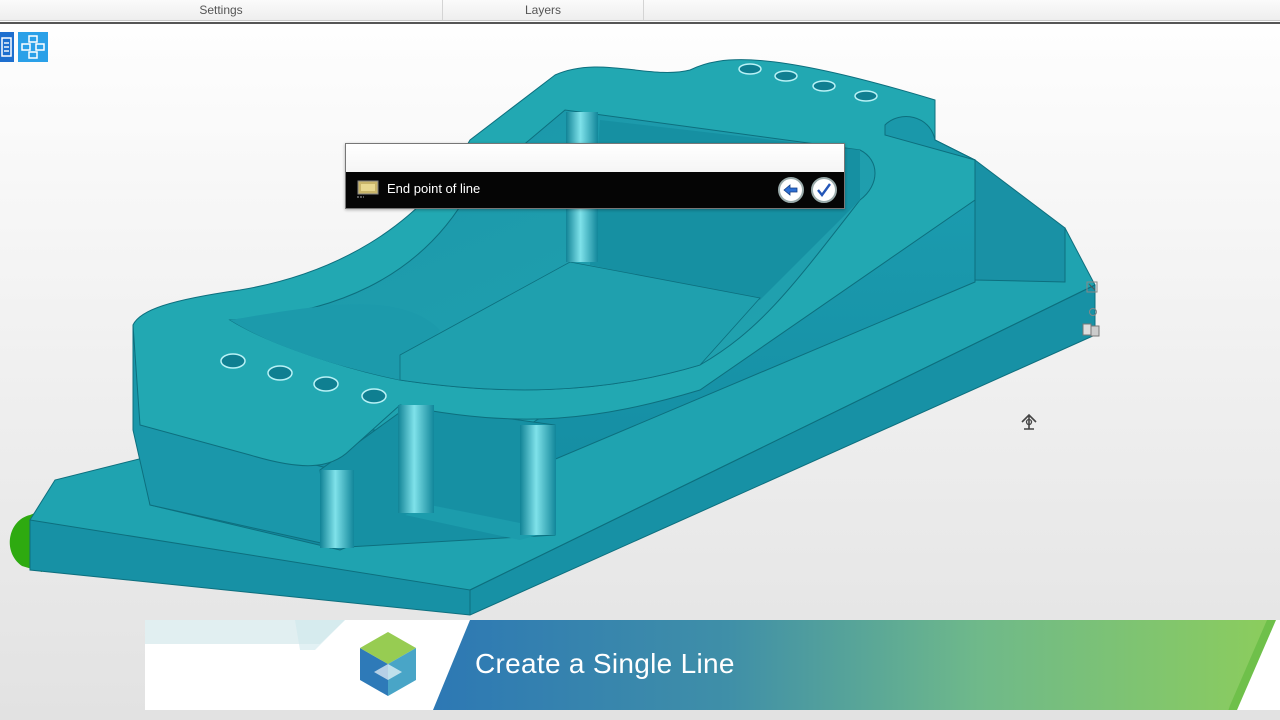 This screenshot has height=720, width=1280. I want to click on right-step-block, so click(1020, 220).